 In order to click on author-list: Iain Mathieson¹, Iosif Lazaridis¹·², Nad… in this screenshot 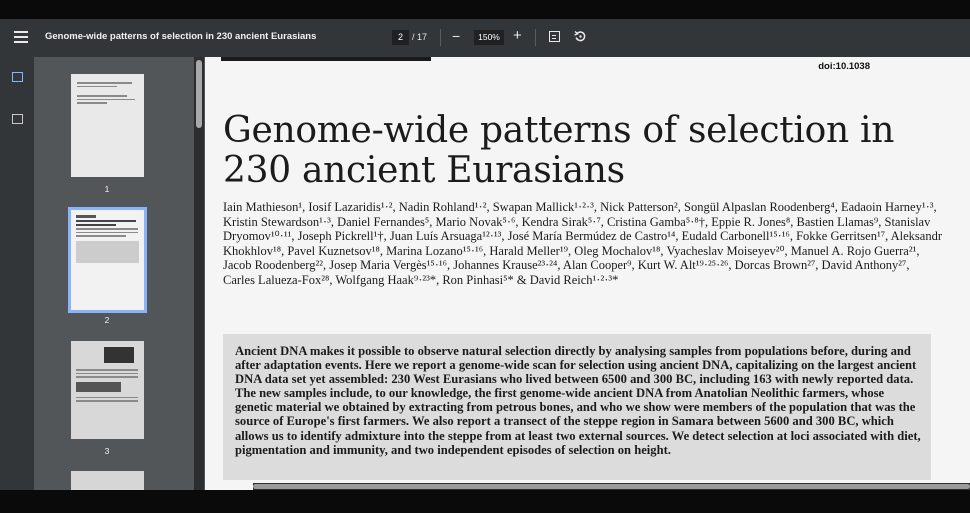, I will do `click(583, 243)`.